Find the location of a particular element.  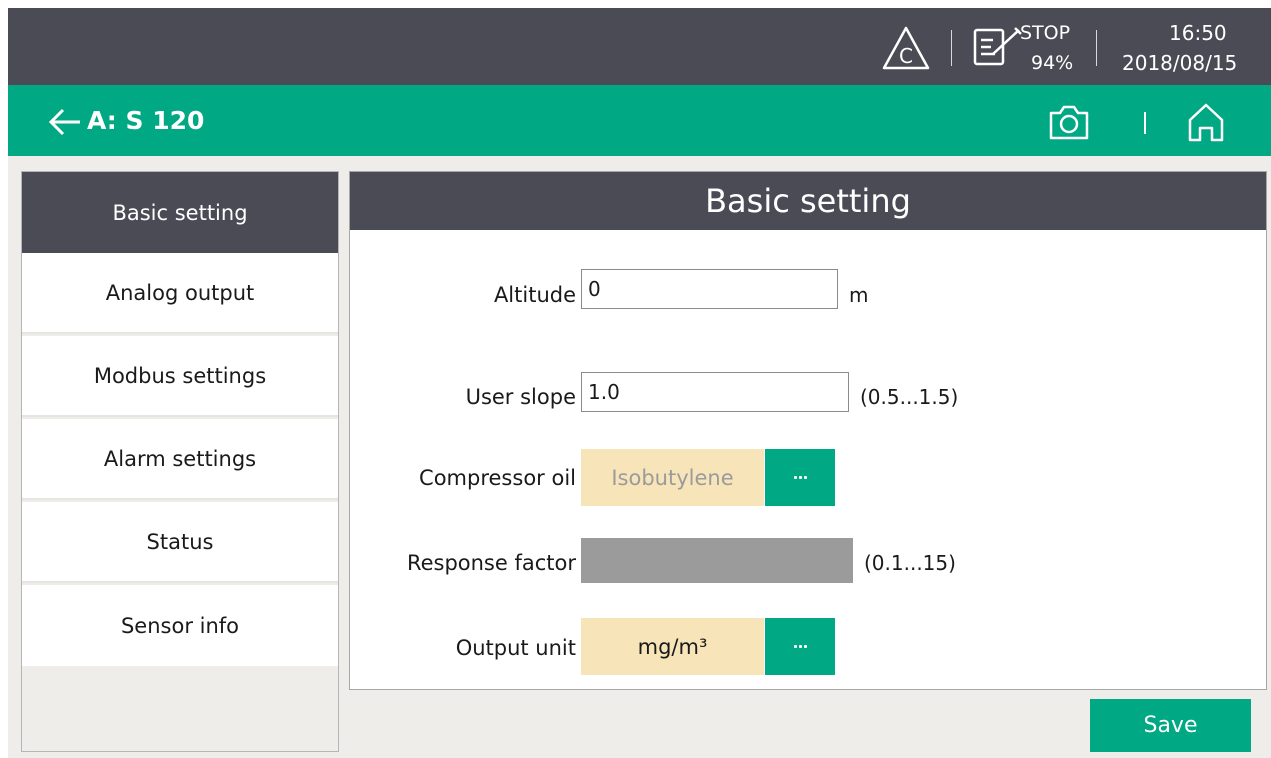

triangle-c-icon: C is located at coordinates (906, 48).